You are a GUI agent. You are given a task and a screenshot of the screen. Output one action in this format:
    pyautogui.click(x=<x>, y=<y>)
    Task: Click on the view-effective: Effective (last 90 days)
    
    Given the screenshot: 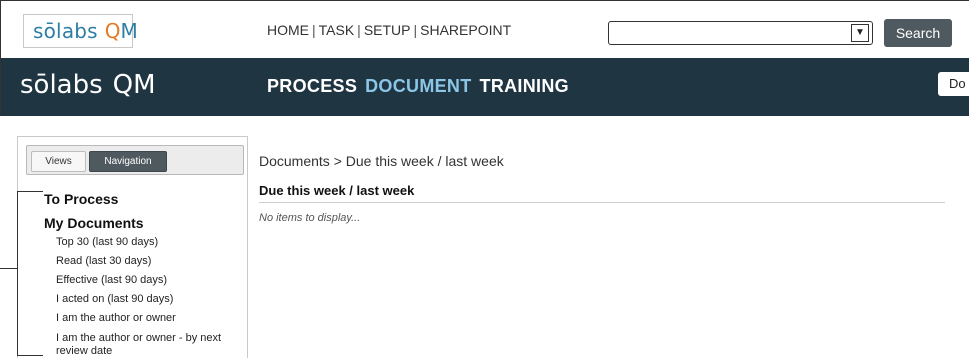 What is the action you would take?
    pyautogui.click(x=145, y=282)
    